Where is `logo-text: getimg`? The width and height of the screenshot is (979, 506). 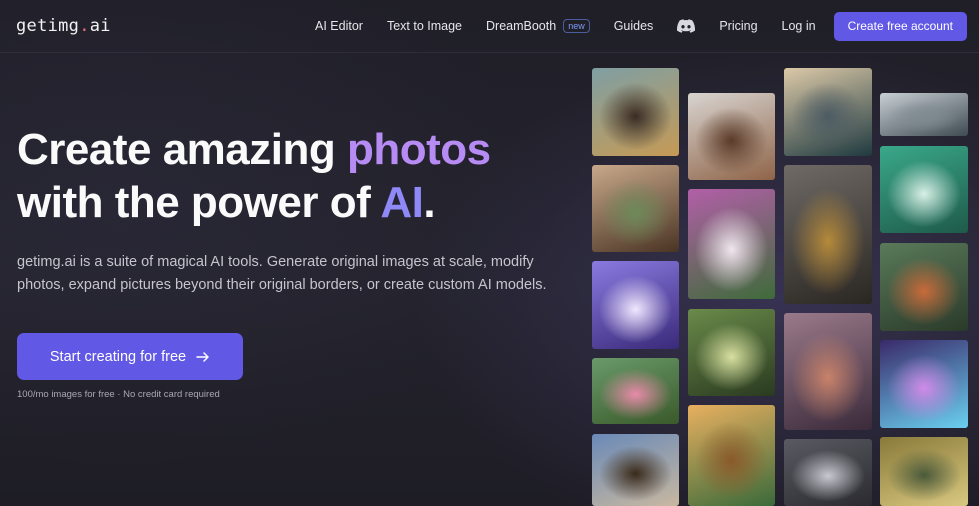 logo-text: getimg is located at coordinates (48, 26).